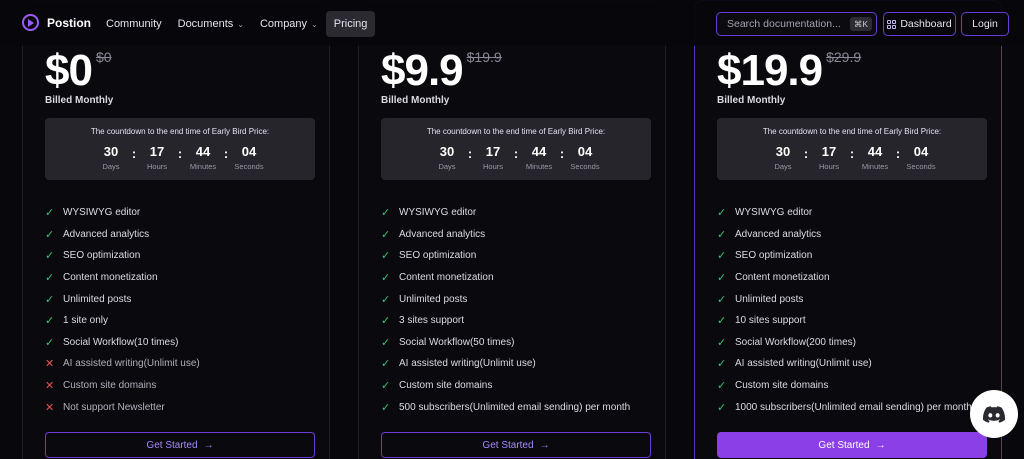 This screenshot has width=1024, height=459. I want to click on price-row: $0 $0, so click(78, 71).